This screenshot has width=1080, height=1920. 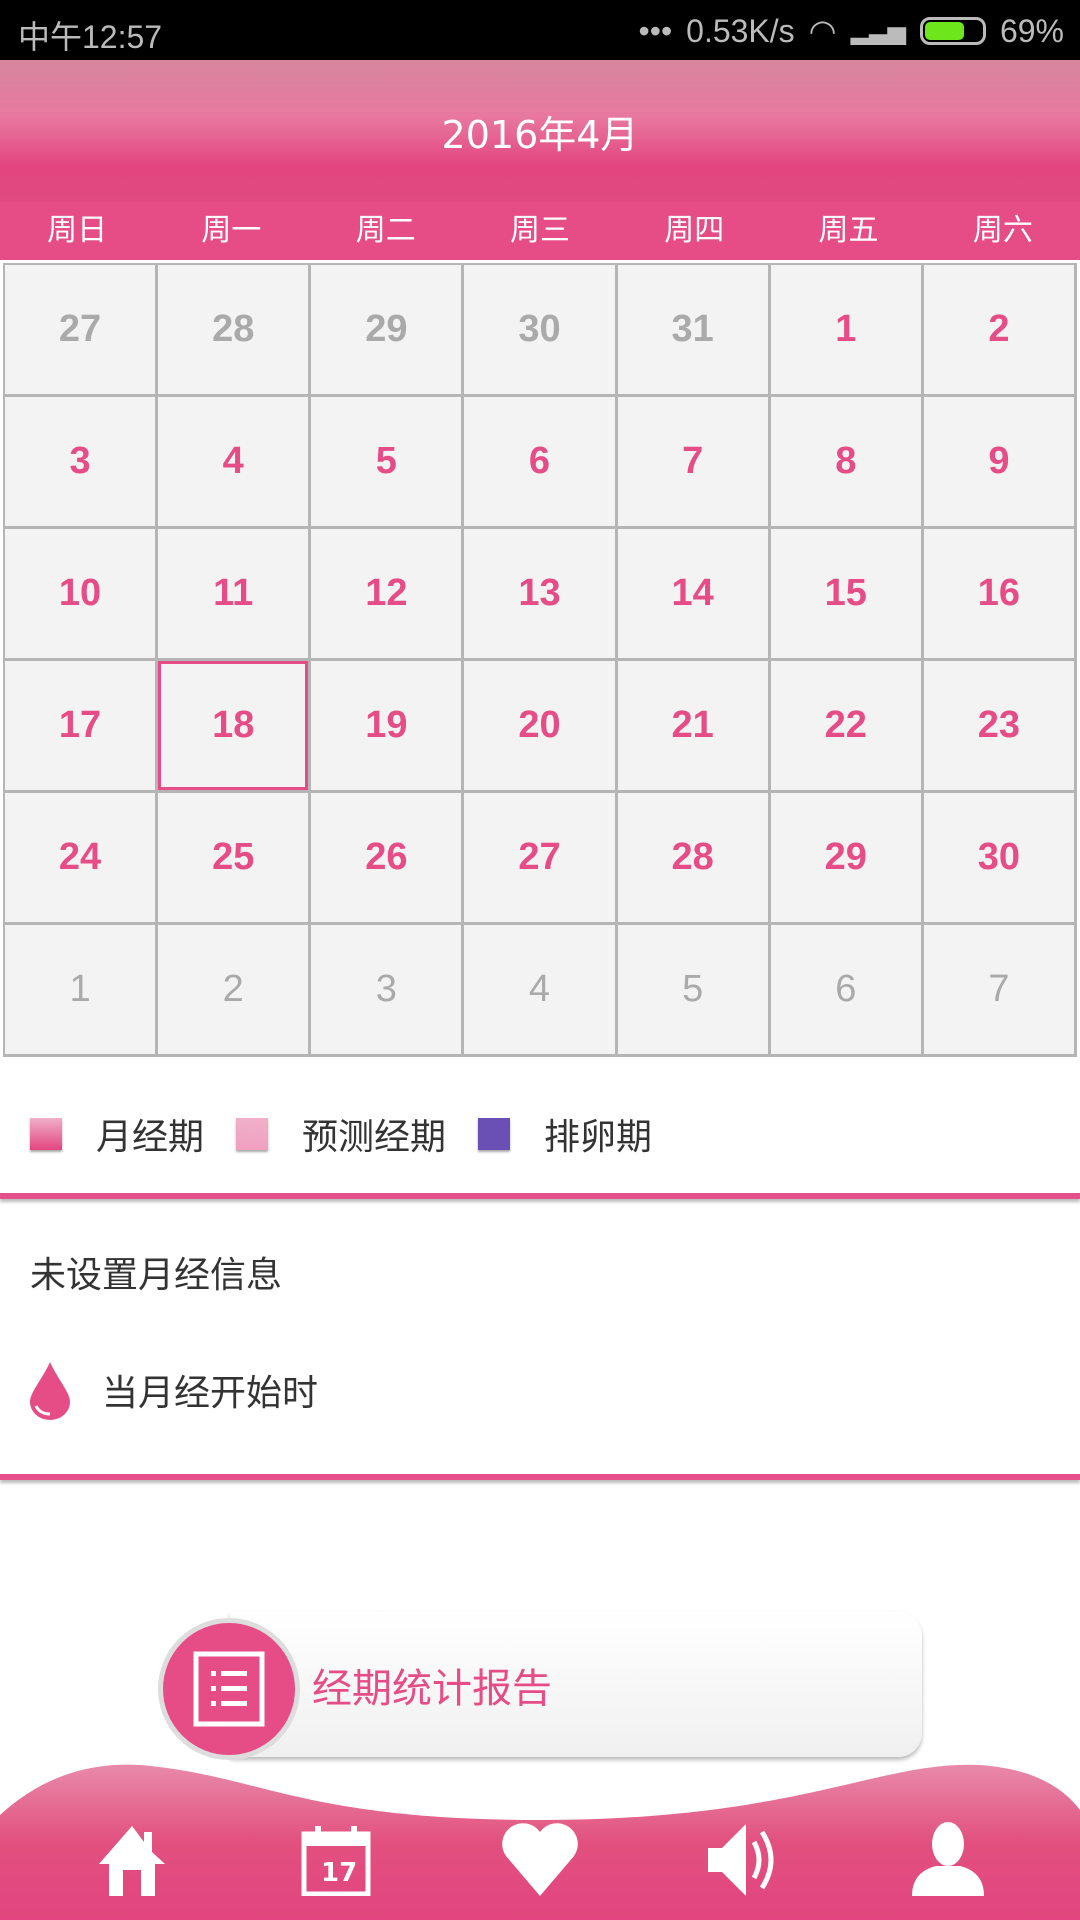 What do you see at coordinates (388, 727) in the screenshot?
I see `day-cell: 19` at bounding box center [388, 727].